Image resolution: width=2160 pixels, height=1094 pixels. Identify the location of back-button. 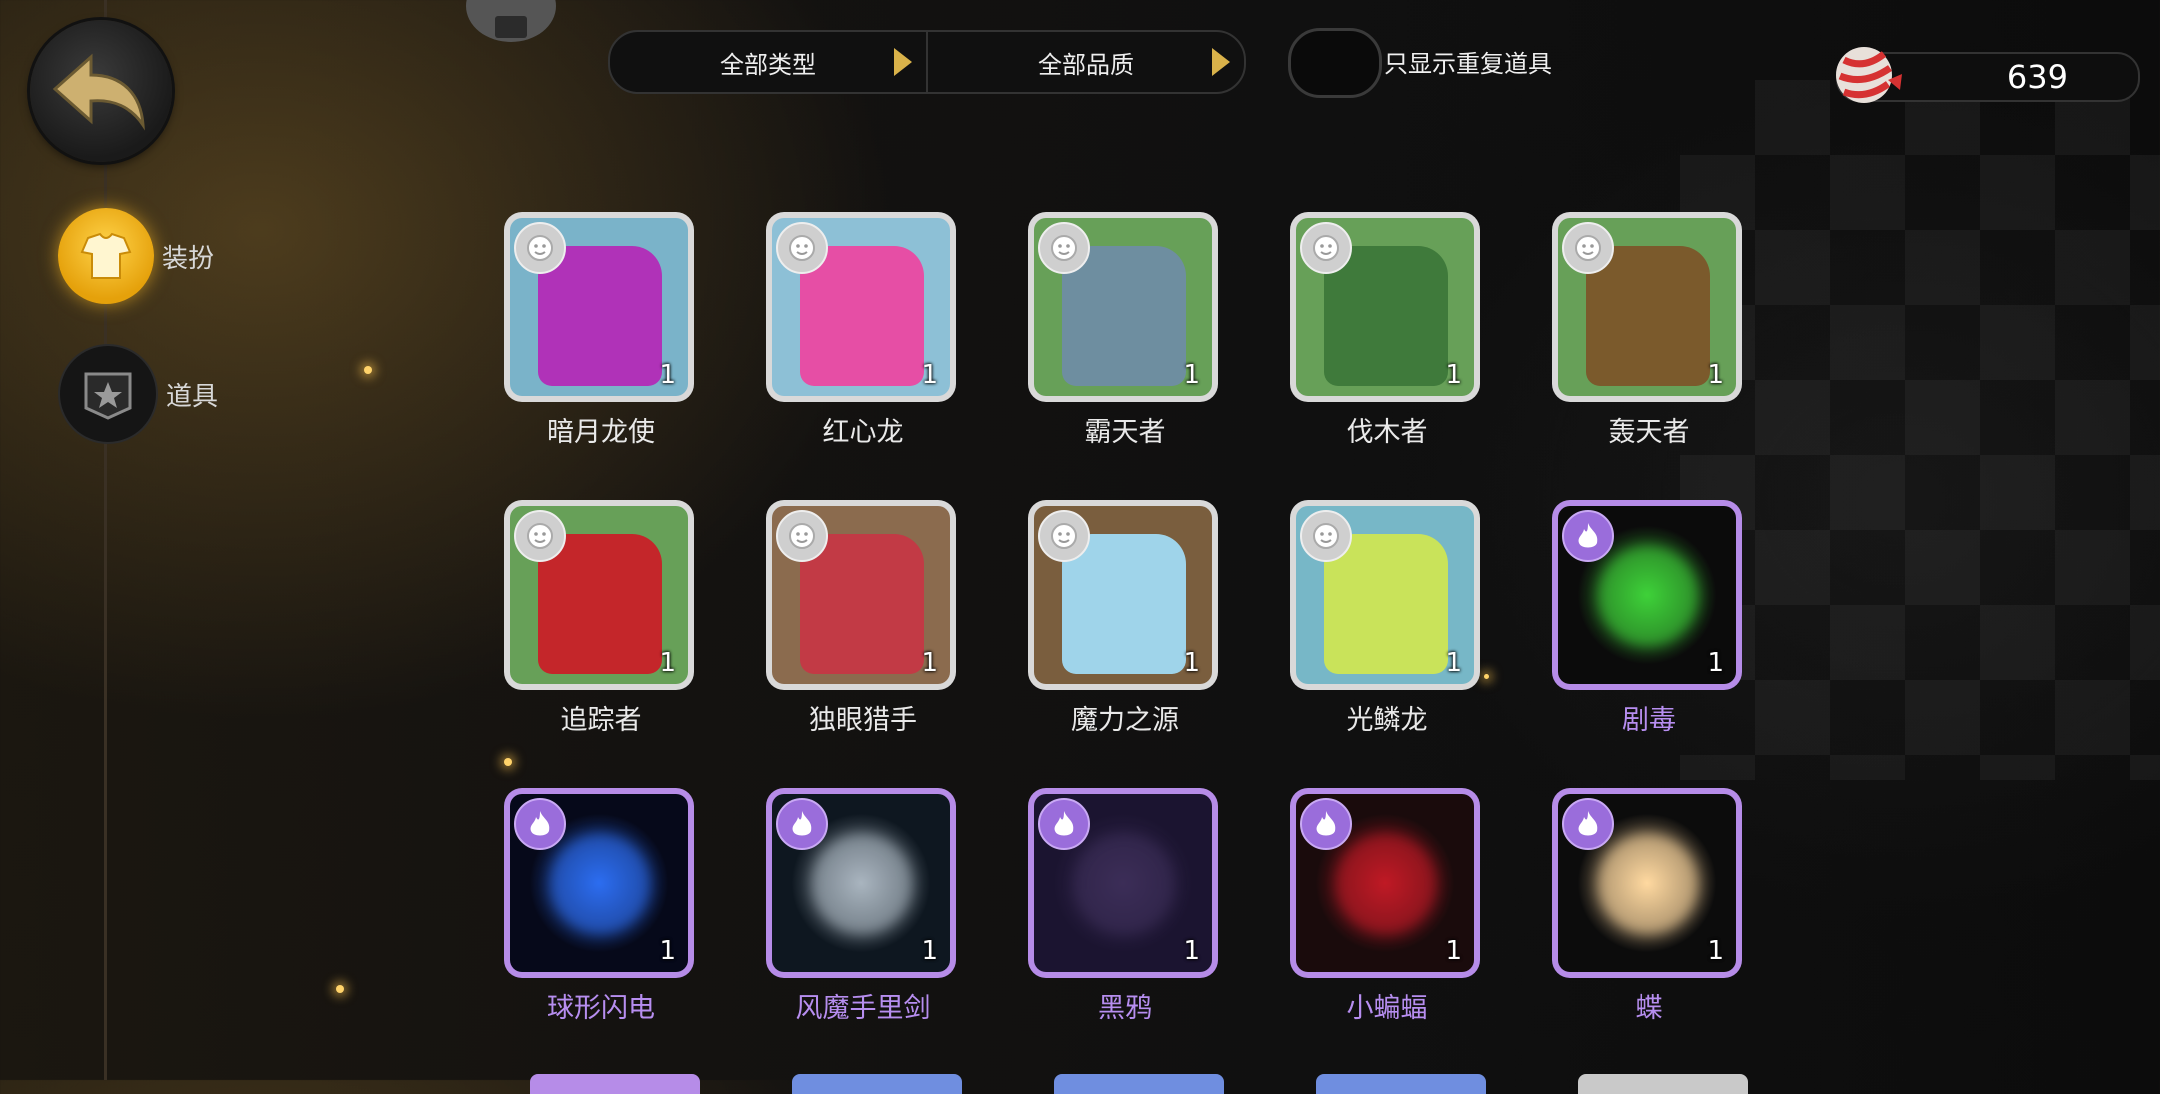
(101, 91).